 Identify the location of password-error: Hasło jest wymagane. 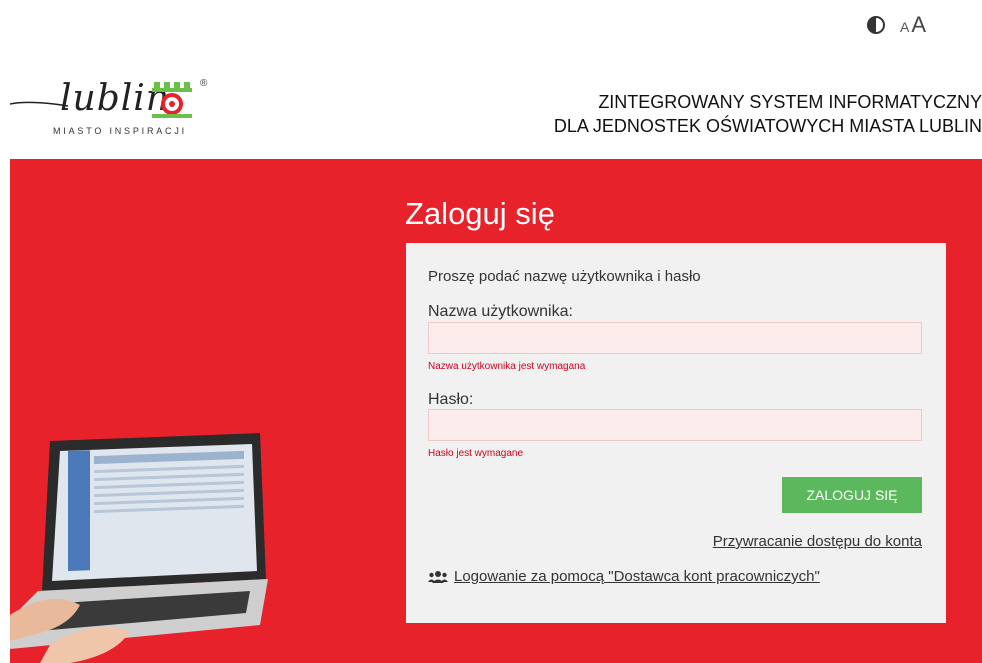
(476, 453).